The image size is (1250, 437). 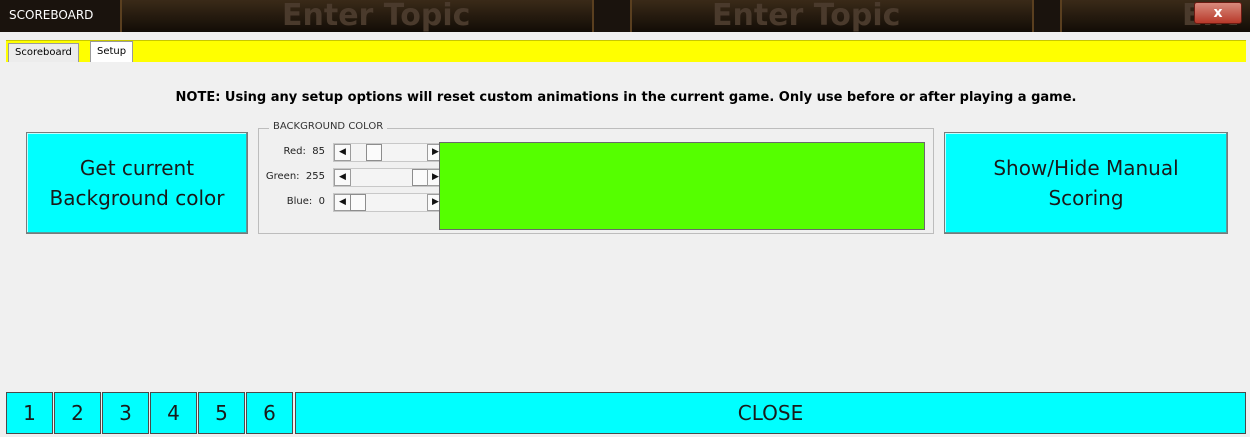 I want to click on blue-scroll-thumb, so click(x=358, y=202).